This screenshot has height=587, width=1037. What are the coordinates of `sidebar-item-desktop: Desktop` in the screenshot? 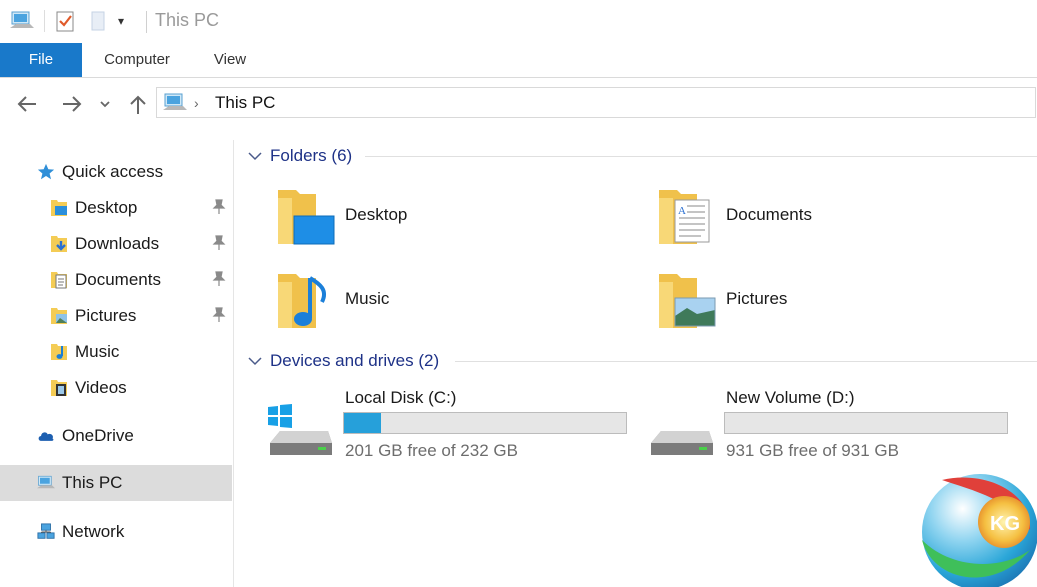 It's located at (93, 208).